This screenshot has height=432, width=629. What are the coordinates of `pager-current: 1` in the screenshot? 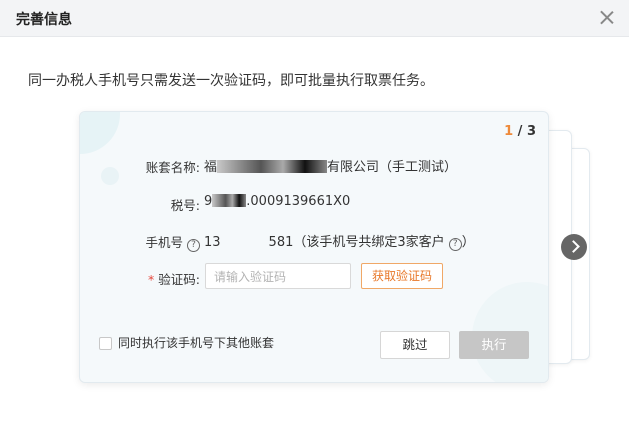 It's located at (509, 131).